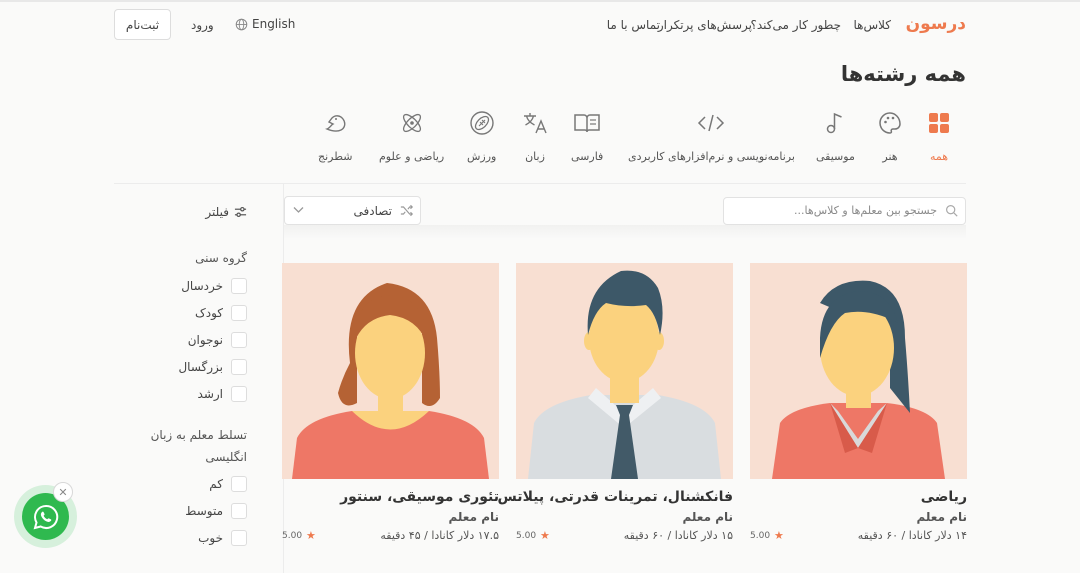  What do you see at coordinates (705, 25) in the screenshot?
I see `nav-faq: پرسش‌های پرتکرار` at bounding box center [705, 25].